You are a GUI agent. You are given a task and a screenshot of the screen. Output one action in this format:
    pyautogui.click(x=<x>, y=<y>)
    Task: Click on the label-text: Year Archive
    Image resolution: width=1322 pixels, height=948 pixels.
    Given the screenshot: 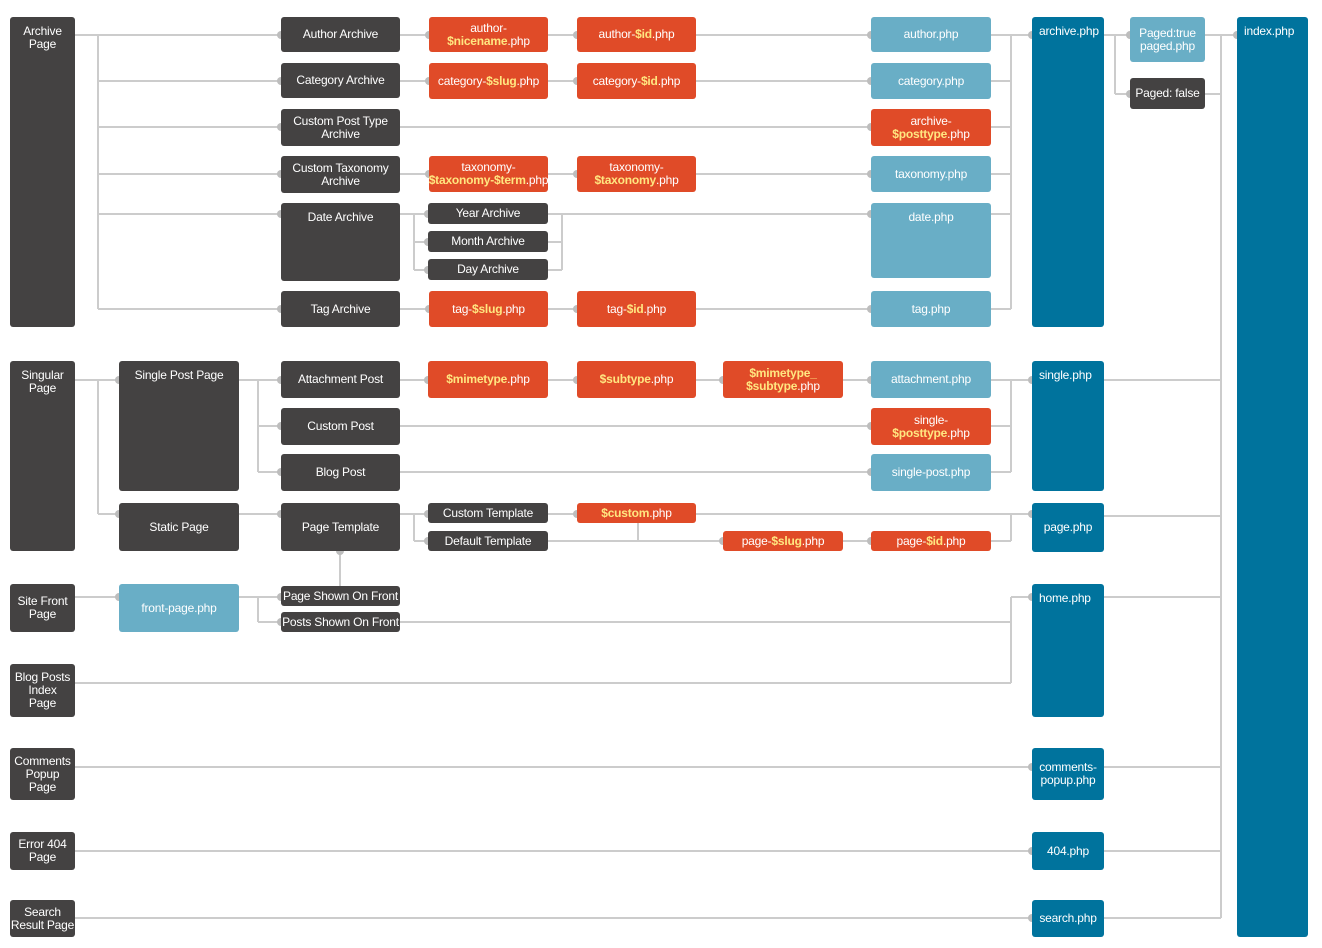 What is the action you would take?
    pyautogui.click(x=488, y=213)
    